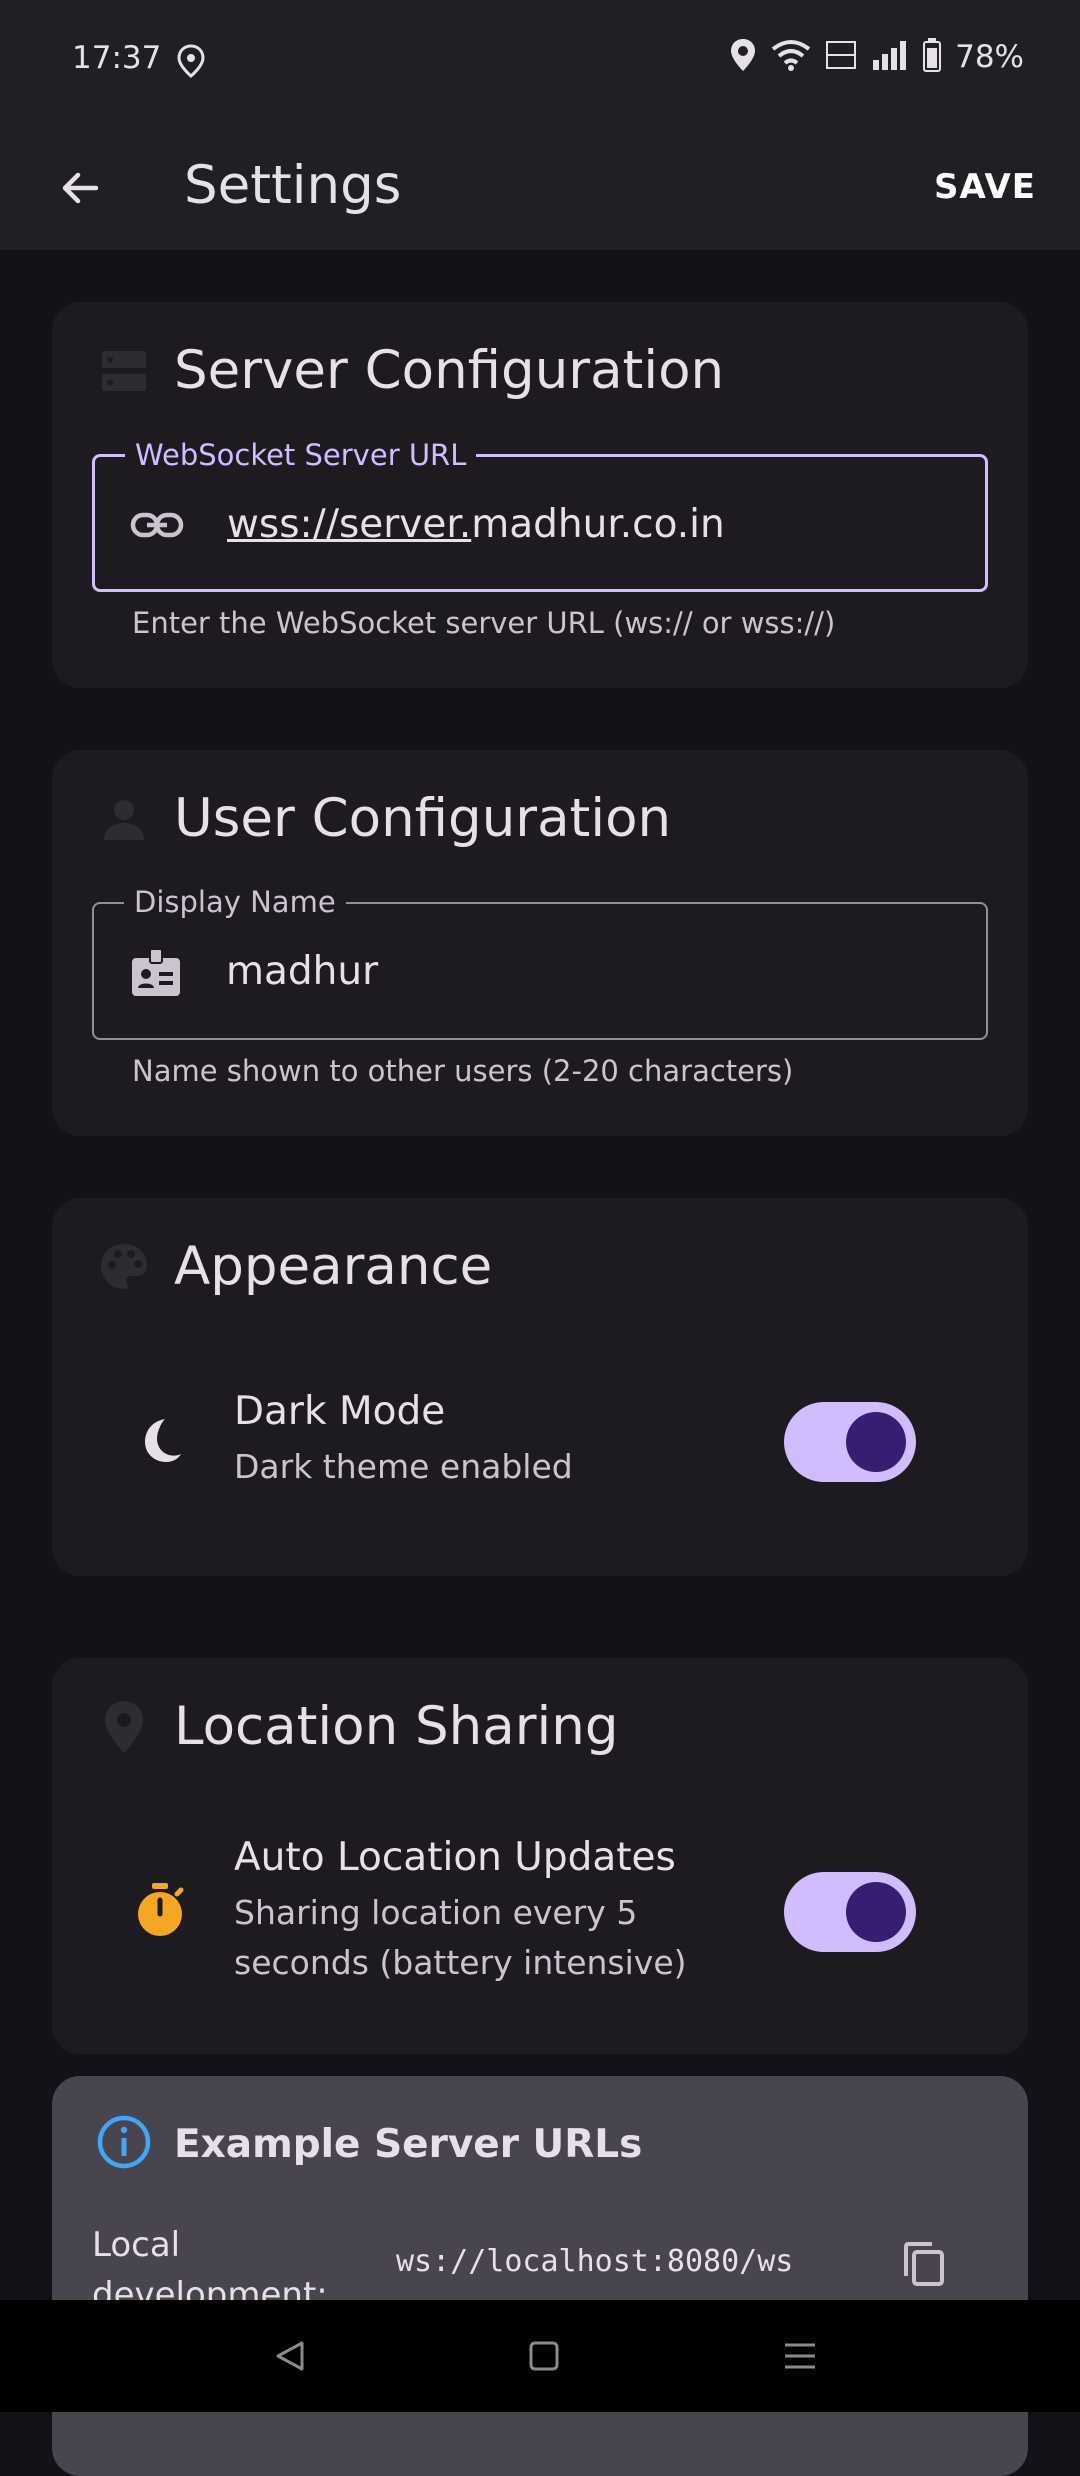 This screenshot has width=1080, height=2476. Describe the element at coordinates (598, 524) in the screenshot. I see `url-rest-part: madhur.co.in` at that location.